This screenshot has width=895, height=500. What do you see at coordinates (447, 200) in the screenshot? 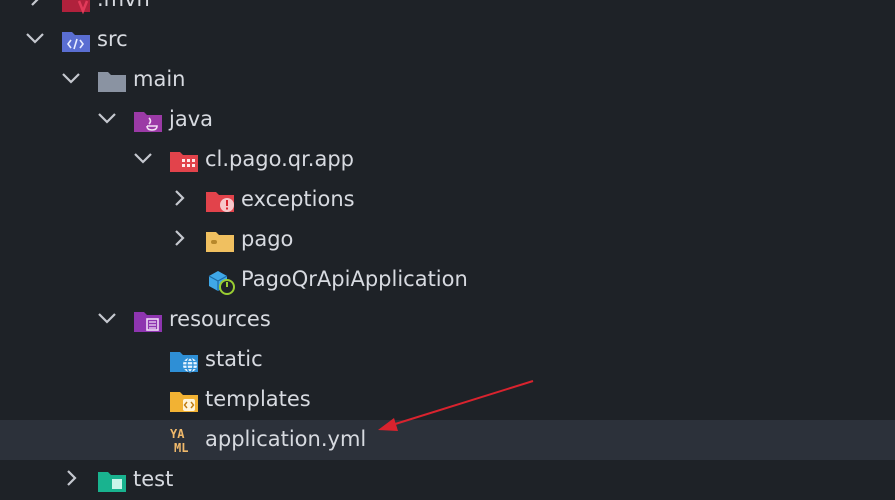
I see `tree-item-exceptions: exceptions` at bounding box center [447, 200].